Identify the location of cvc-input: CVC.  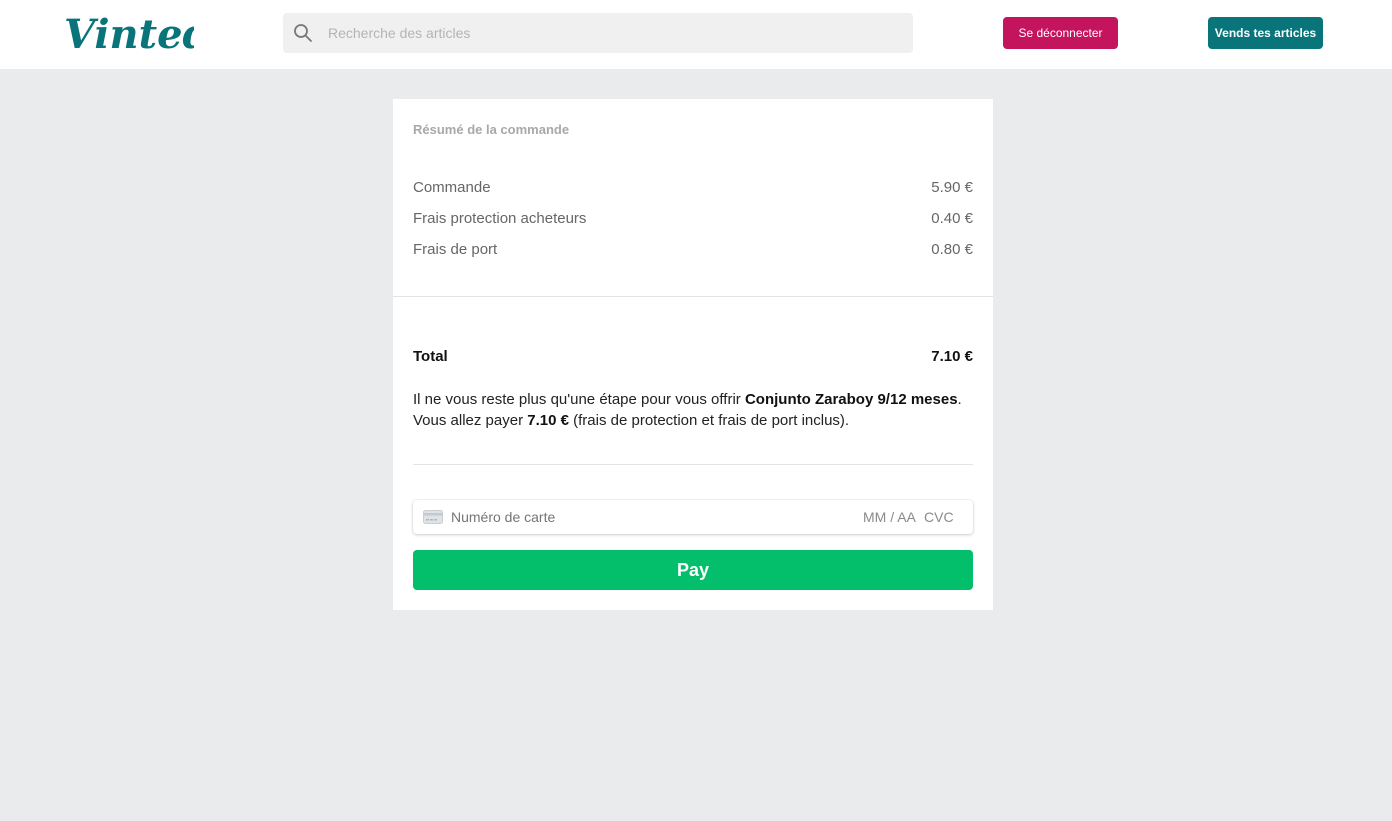
(939, 517).